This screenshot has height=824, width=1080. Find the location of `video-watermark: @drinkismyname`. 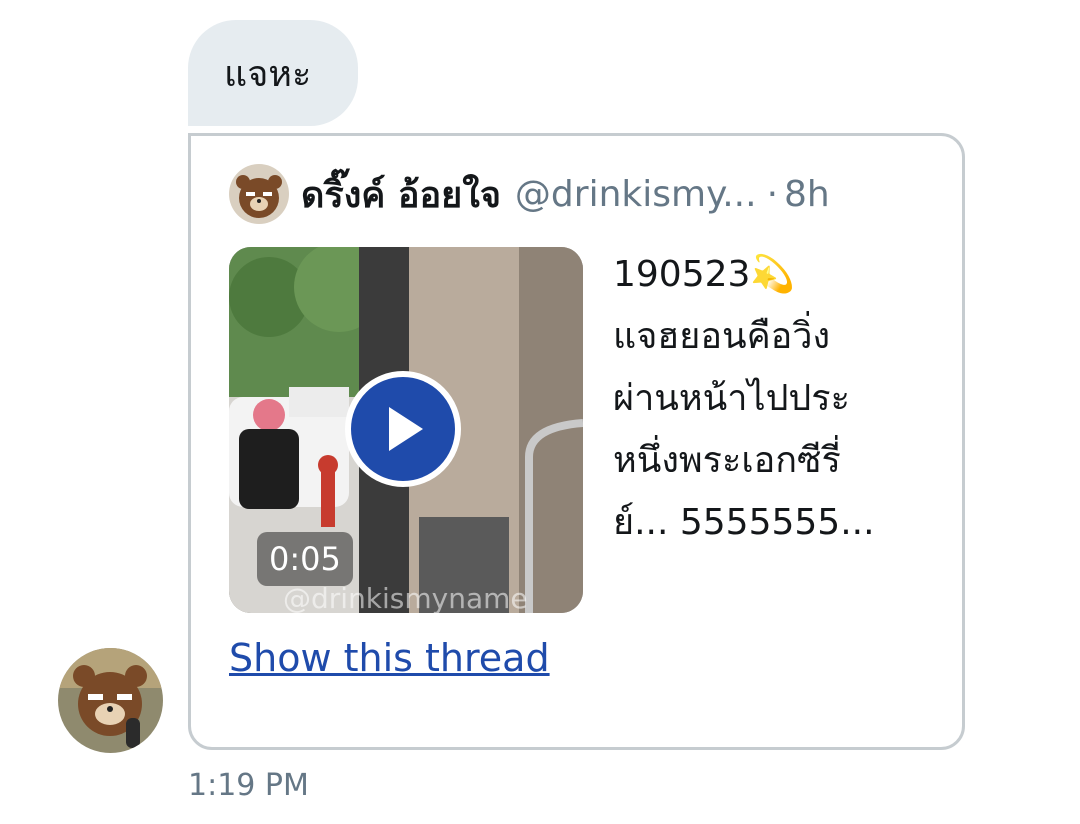

video-watermark: @drinkismyname is located at coordinates (405, 597).